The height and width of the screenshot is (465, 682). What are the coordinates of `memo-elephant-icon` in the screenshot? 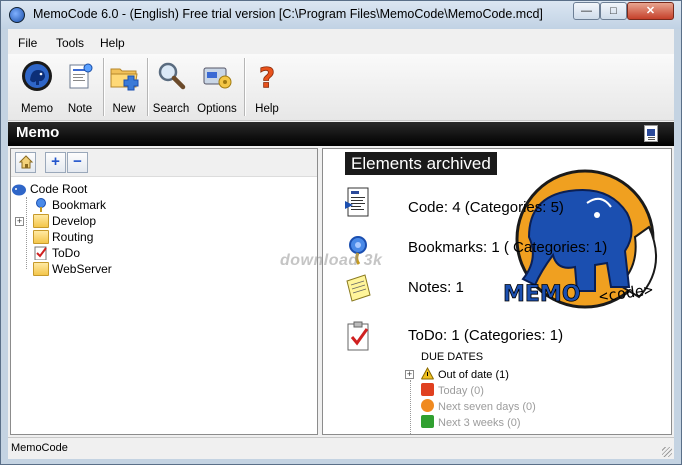 It's located at (37, 76).